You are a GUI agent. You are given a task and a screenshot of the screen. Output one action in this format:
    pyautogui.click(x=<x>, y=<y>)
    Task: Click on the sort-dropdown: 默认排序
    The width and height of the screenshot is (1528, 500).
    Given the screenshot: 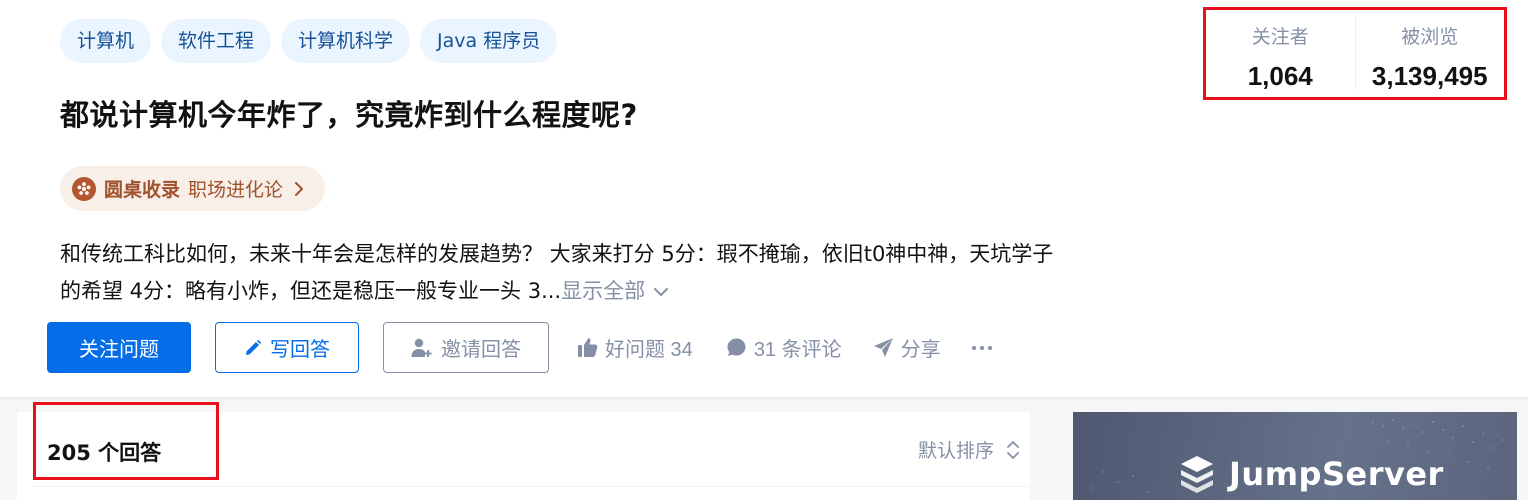 What is the action you would take?
    pyautogui.click(x=969, y=449)
    